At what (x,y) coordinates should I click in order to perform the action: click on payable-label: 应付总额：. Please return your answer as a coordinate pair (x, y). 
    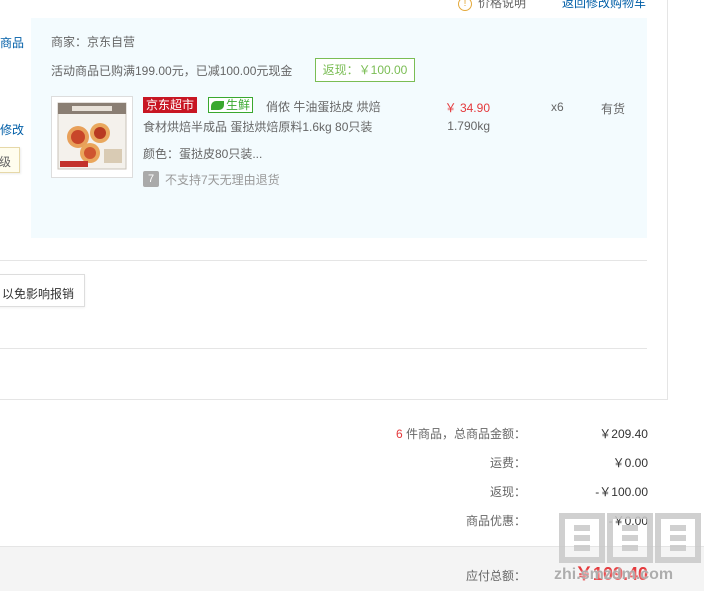
    Looking at the image, I should click on (495, 576).